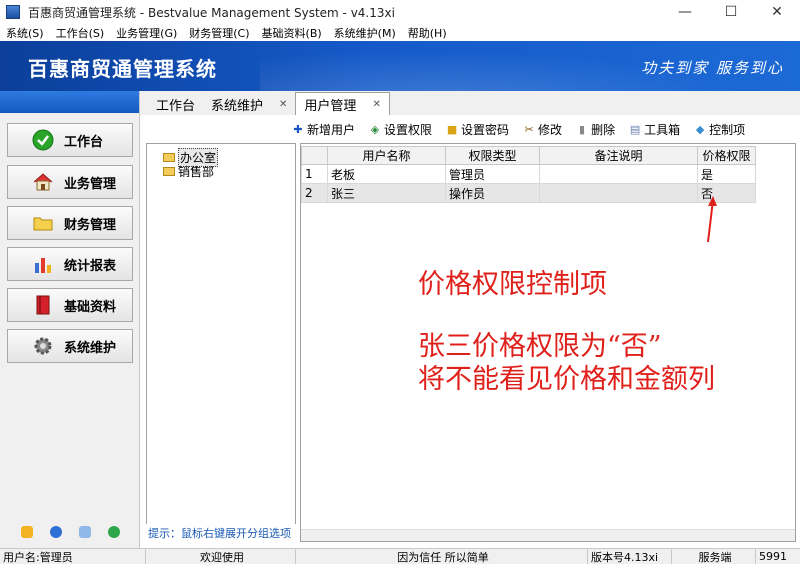 This screenshot has width=800, height=564. I want to click on check-icon, so click(43, 140).